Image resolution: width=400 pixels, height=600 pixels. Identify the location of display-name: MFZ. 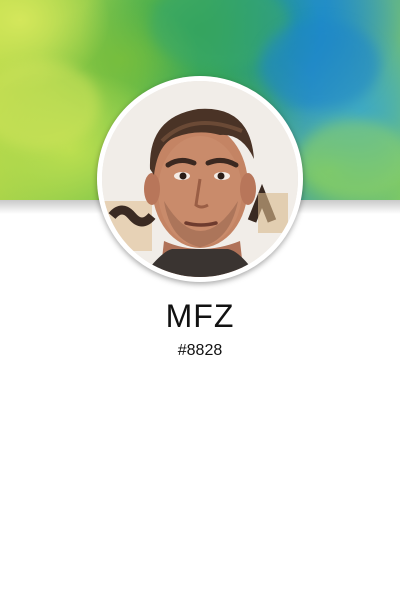
(200, 316).